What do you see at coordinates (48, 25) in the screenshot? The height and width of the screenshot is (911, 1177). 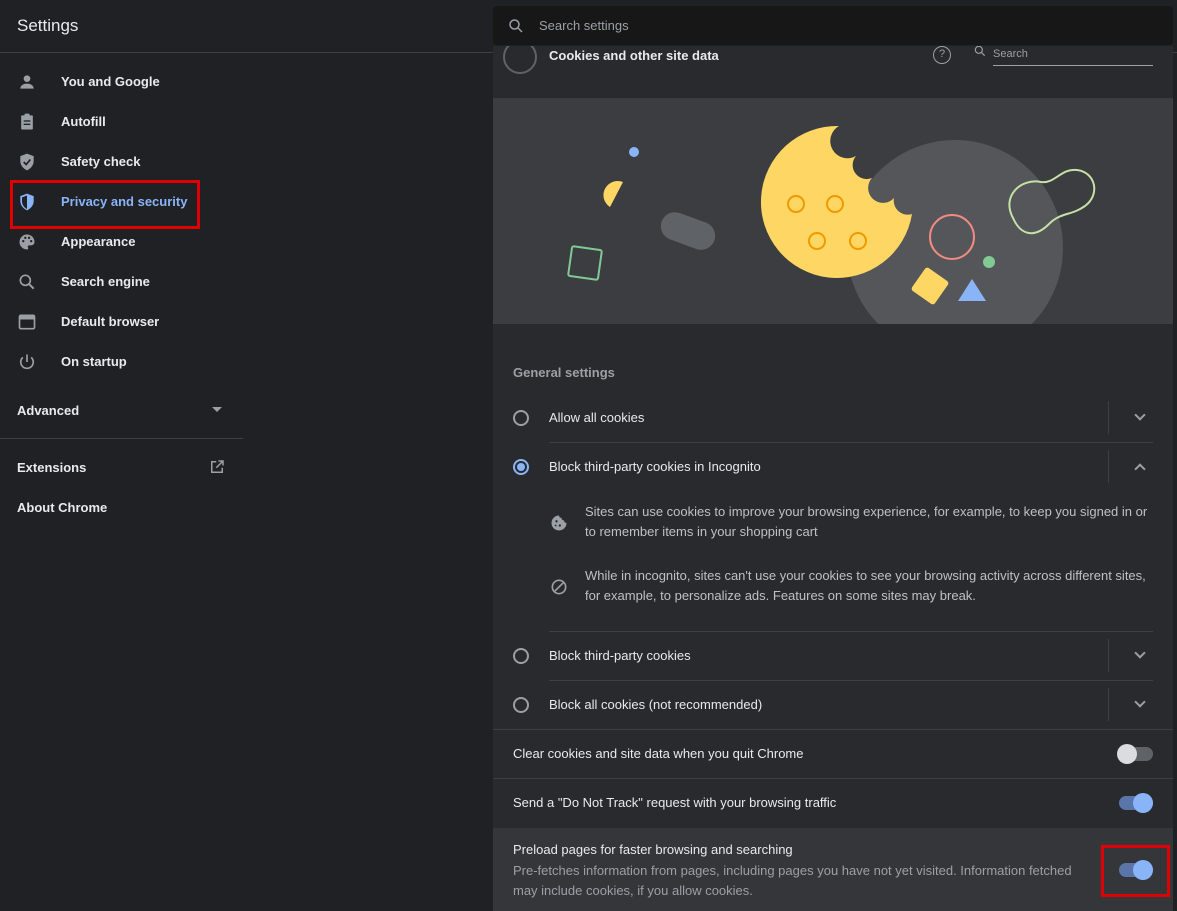 I see `app-title: Settings` at bounding box center [48, 25].